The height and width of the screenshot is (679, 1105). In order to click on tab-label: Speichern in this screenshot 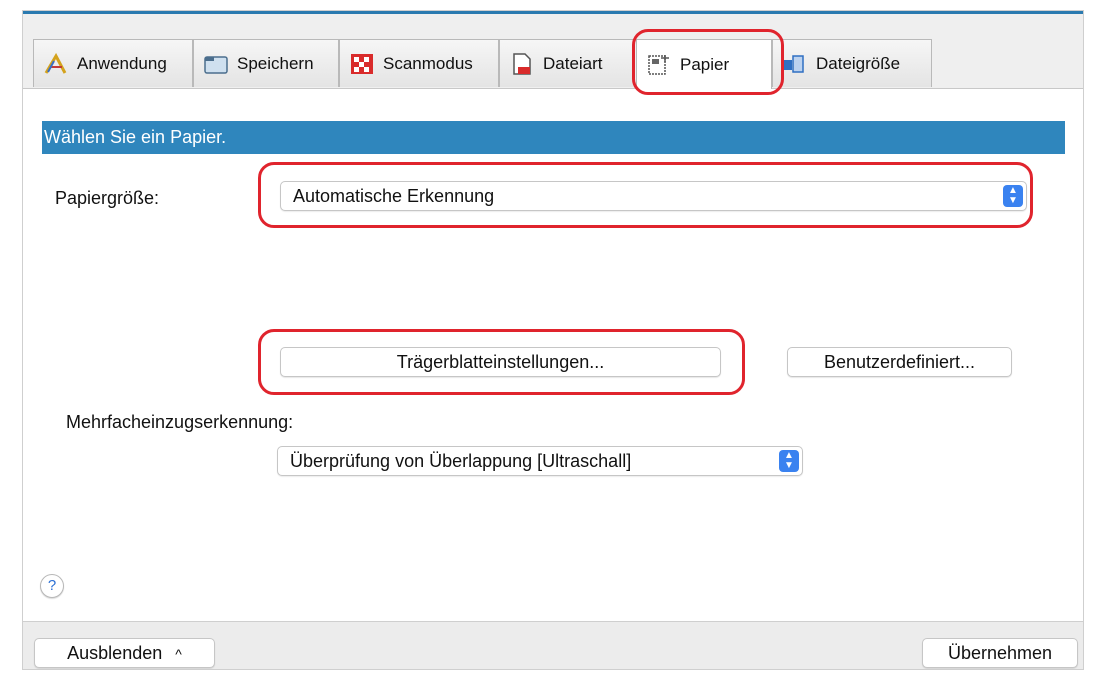, I will do `click(275, 63)`.